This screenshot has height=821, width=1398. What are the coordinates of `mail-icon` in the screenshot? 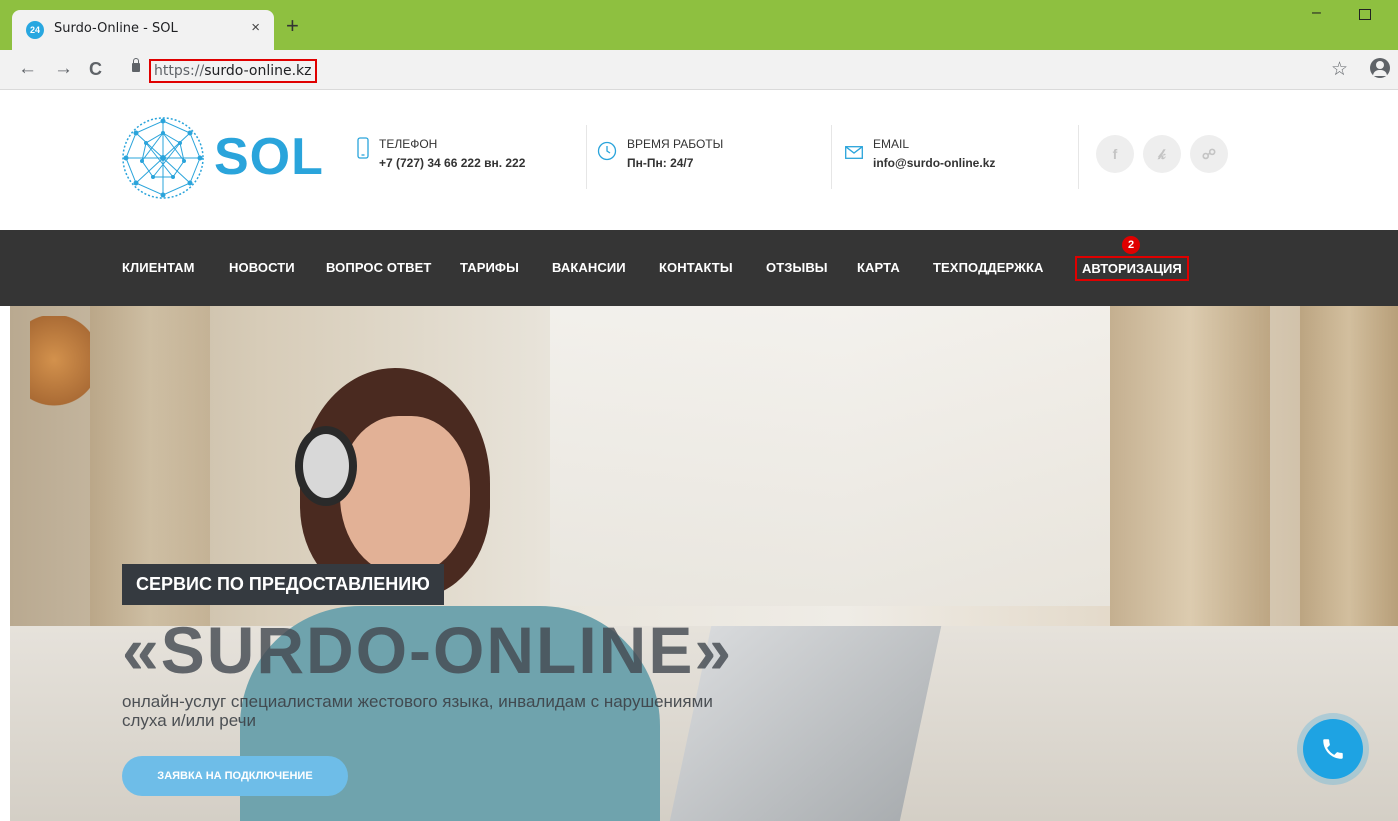 It's located at (854, 152).